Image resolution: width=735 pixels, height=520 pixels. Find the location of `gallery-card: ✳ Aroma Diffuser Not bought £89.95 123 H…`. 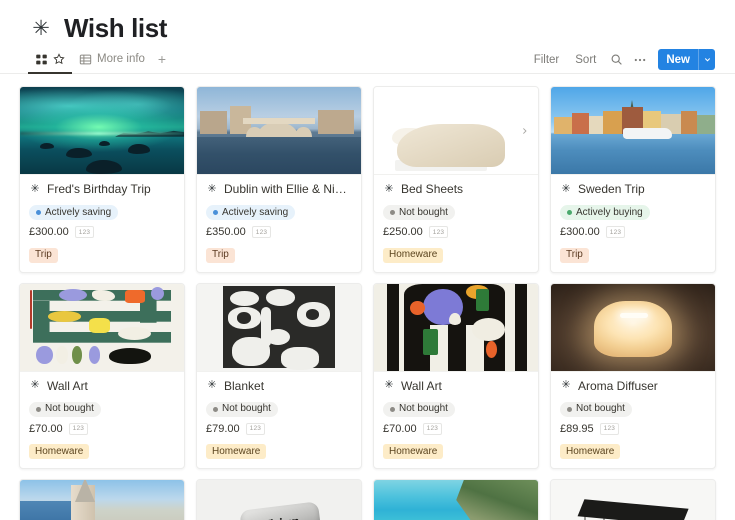

gallery-card: ✳ Aroma Diffuser Not bought £89.95 123 H… is located at coordinates (633, 375).